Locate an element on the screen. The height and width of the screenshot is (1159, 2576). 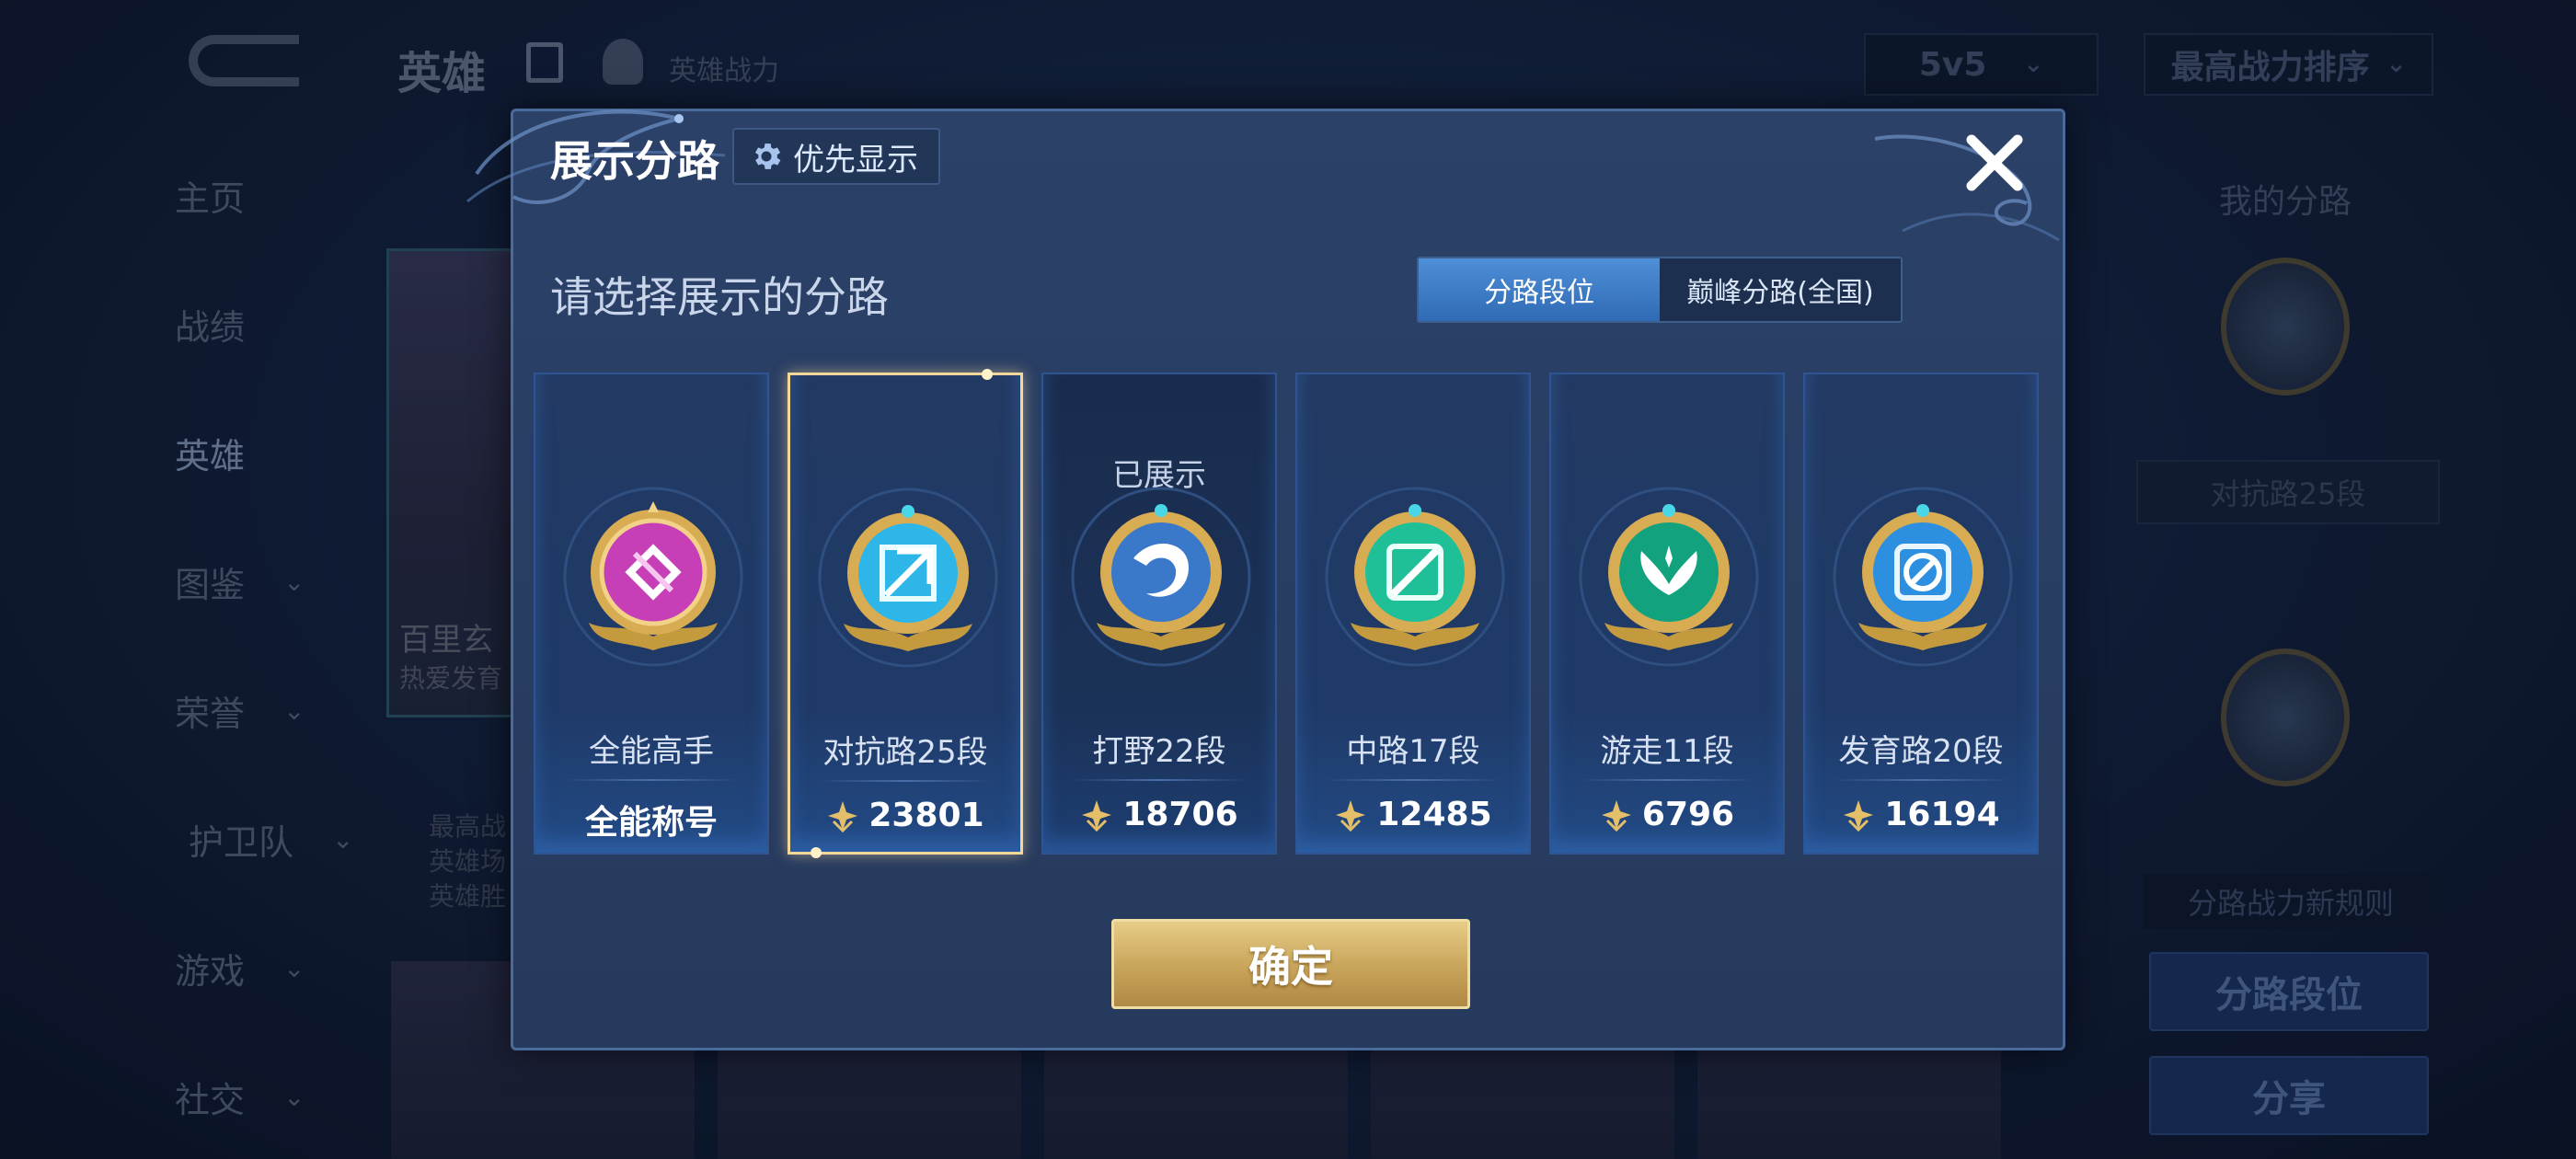
all-round-badge-icon is located at coordinates (653, 577).